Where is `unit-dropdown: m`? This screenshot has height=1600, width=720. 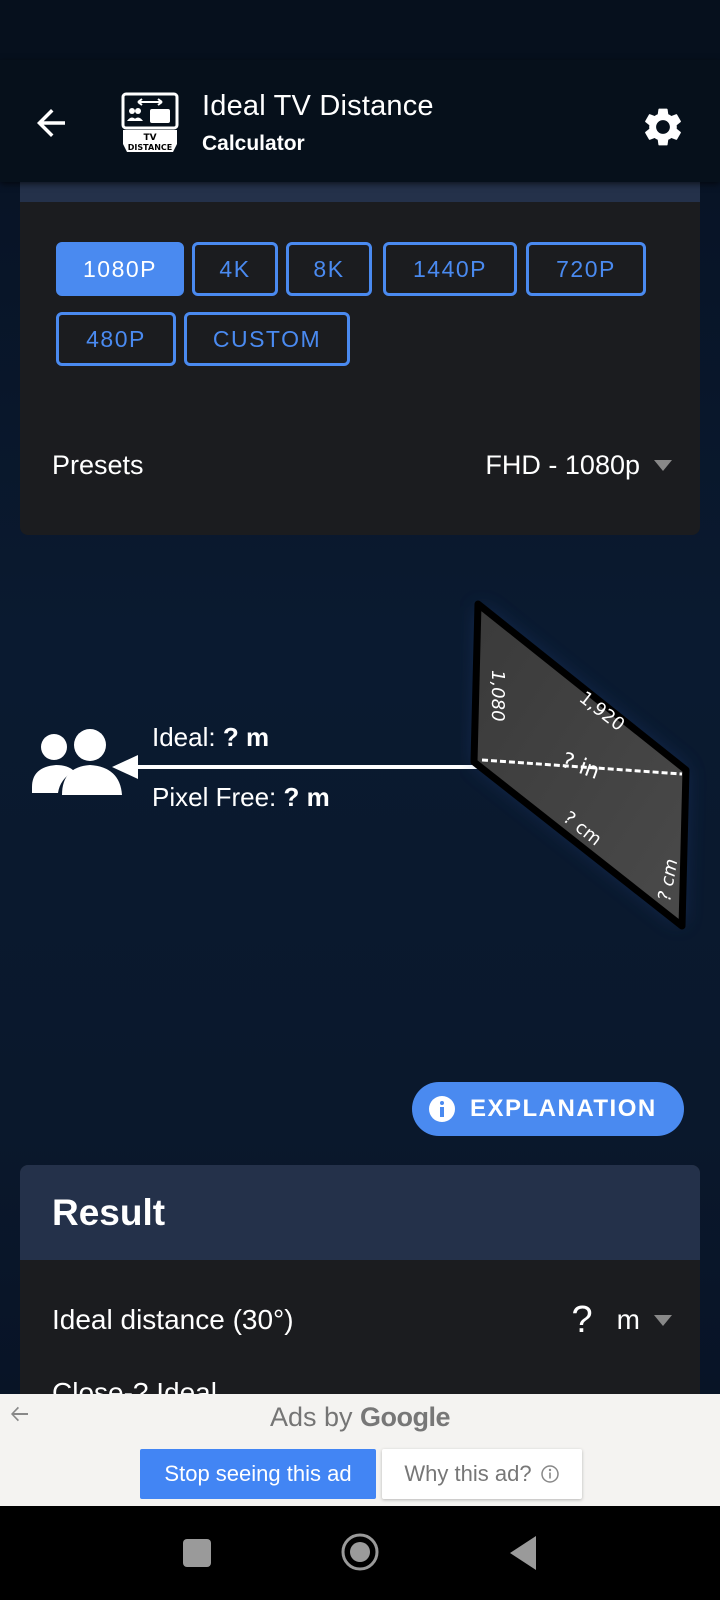 unit-dropdown: m is located at coordinates (644, 1320).